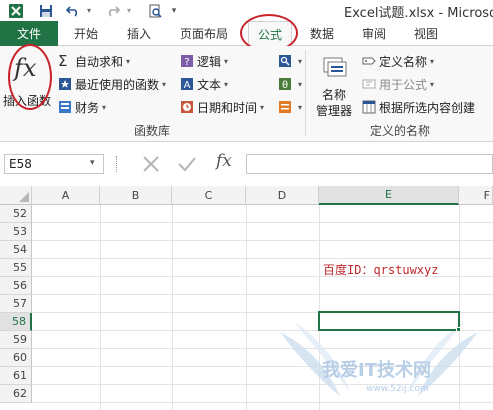  I want to click on redo-icon, so click(113, 10).